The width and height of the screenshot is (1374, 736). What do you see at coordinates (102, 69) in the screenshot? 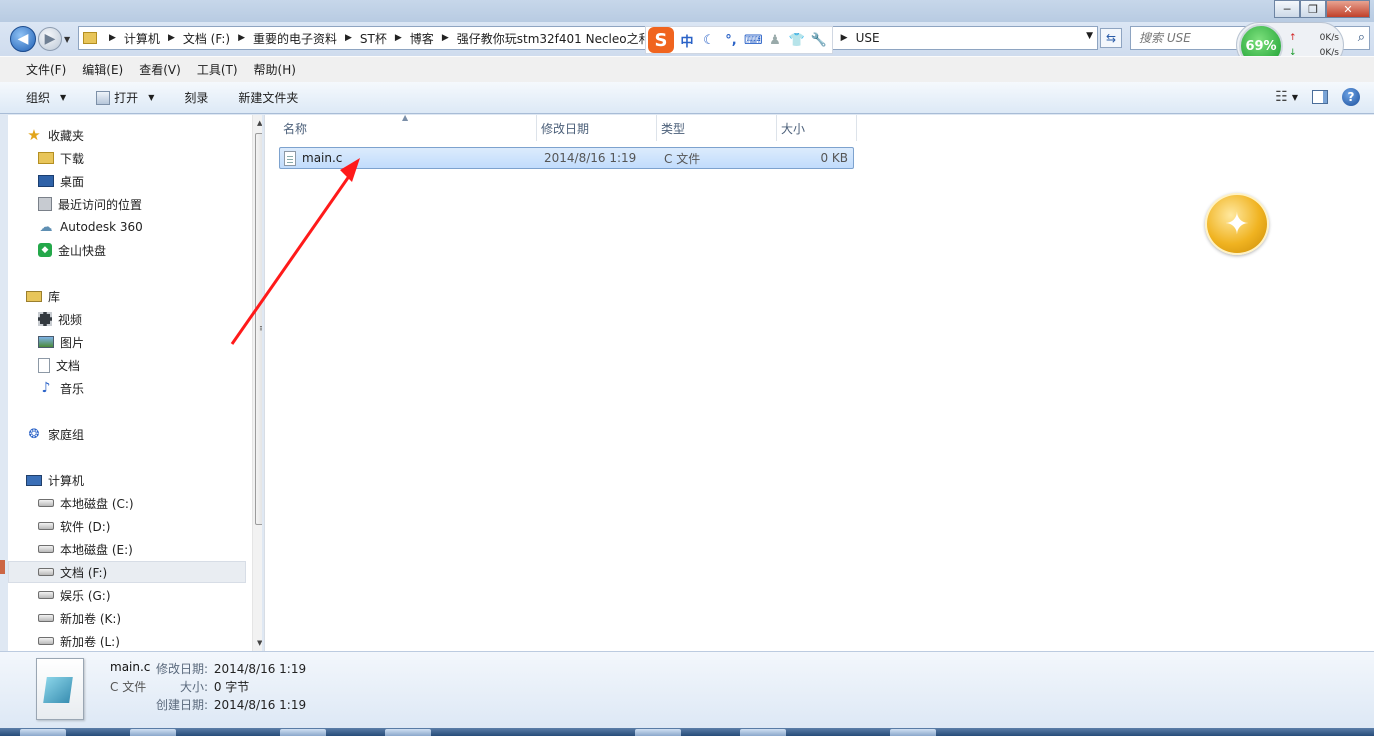
I see `menu-edit: 编辑(E)` at bounding box center [102, 69].